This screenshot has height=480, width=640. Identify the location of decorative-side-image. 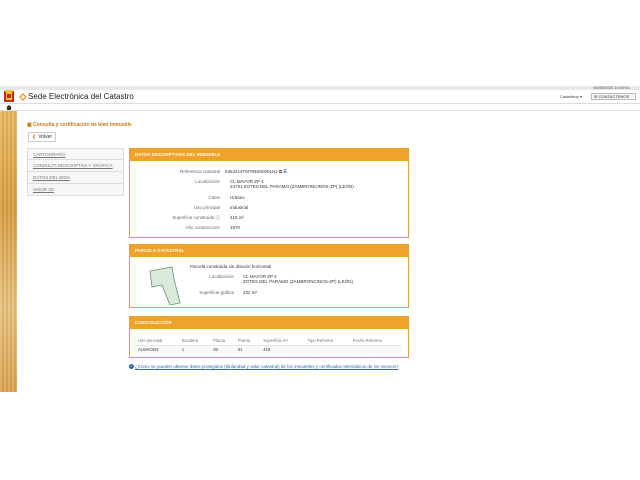
(8, 251).